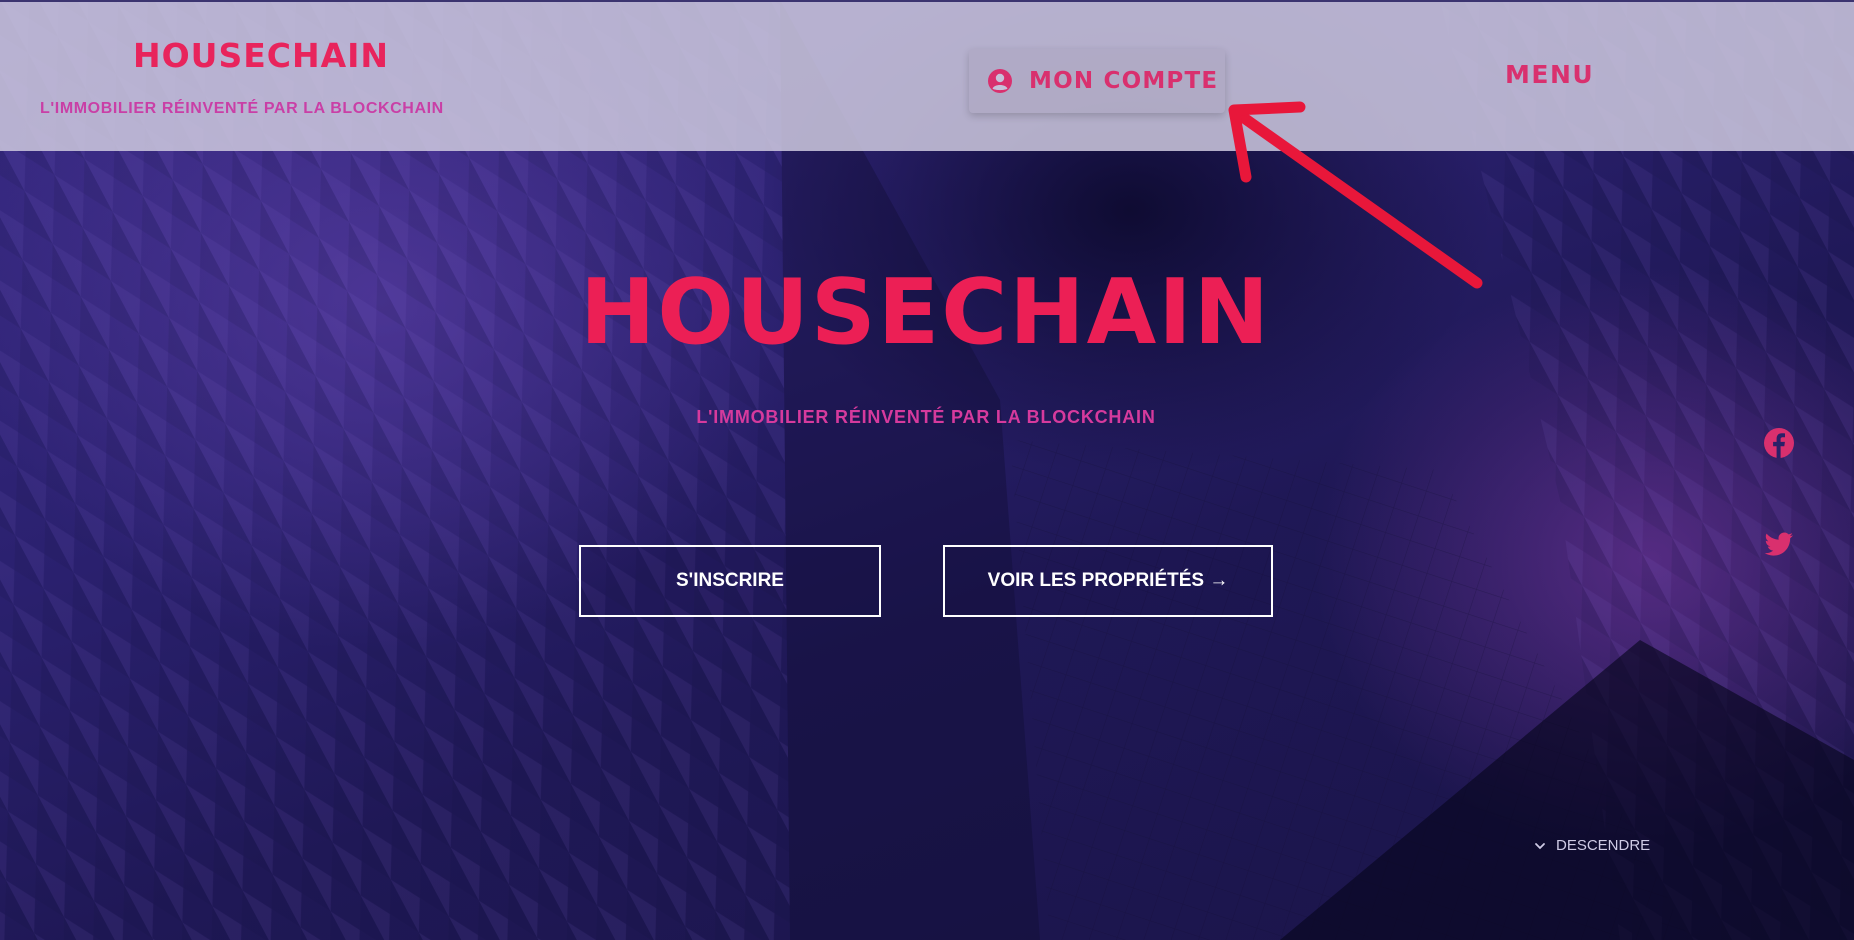 The image size is (1854, 940). I want to click on scroll-down-link: DESCENDRE, so click(1592, 845).